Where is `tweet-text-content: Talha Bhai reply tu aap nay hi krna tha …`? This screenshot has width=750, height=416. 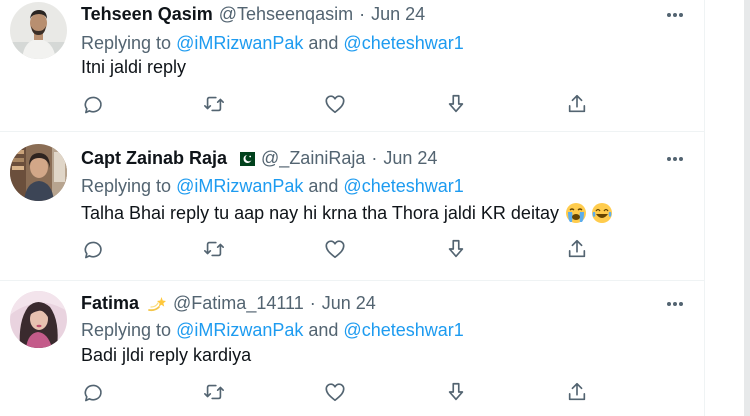
tweet-text-content: Talha Bhai reply tu aap nay hi krna tha … is located at coordinates (320, 212).